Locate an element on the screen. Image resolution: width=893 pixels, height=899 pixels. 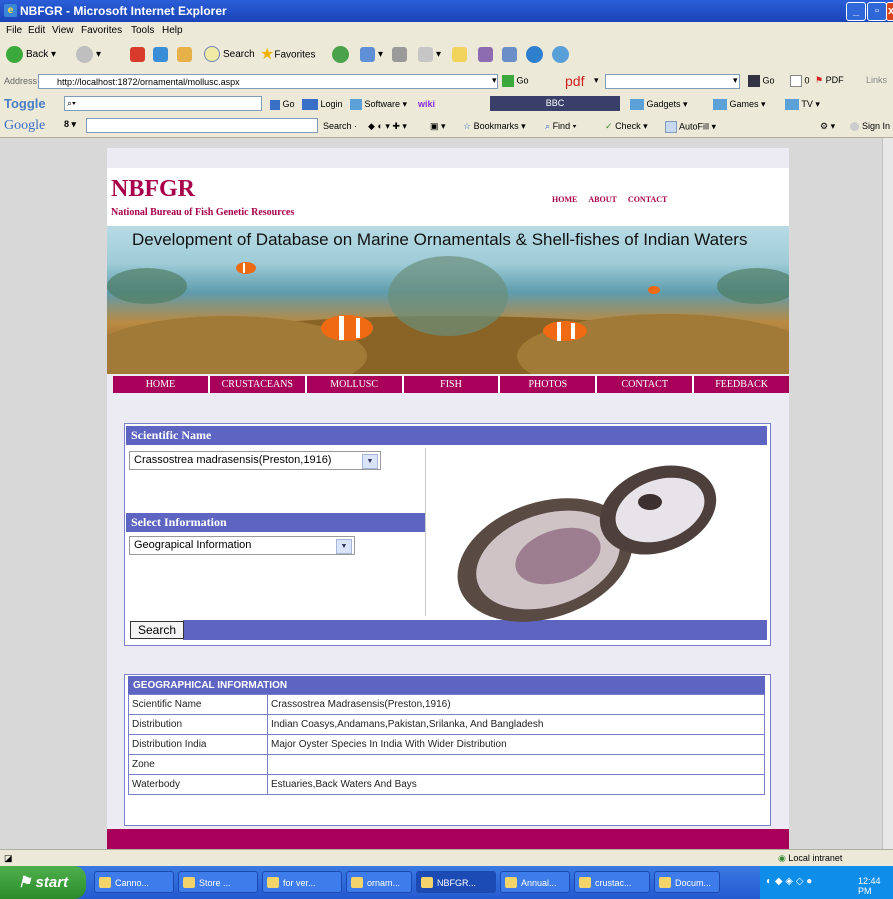
games-button: Games ▾ is located at coordinates (739, 105).